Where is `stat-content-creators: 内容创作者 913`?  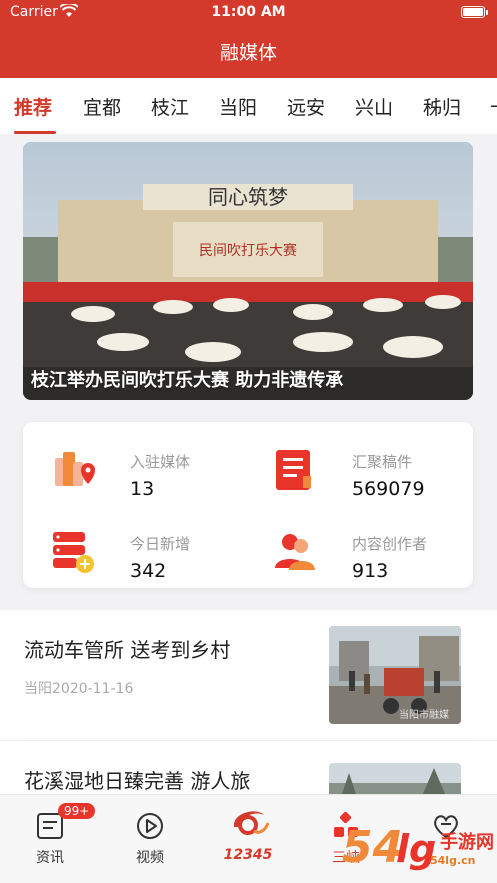 stat-content-creators: 内容创作者 913 is located at coordinates (373, 565).